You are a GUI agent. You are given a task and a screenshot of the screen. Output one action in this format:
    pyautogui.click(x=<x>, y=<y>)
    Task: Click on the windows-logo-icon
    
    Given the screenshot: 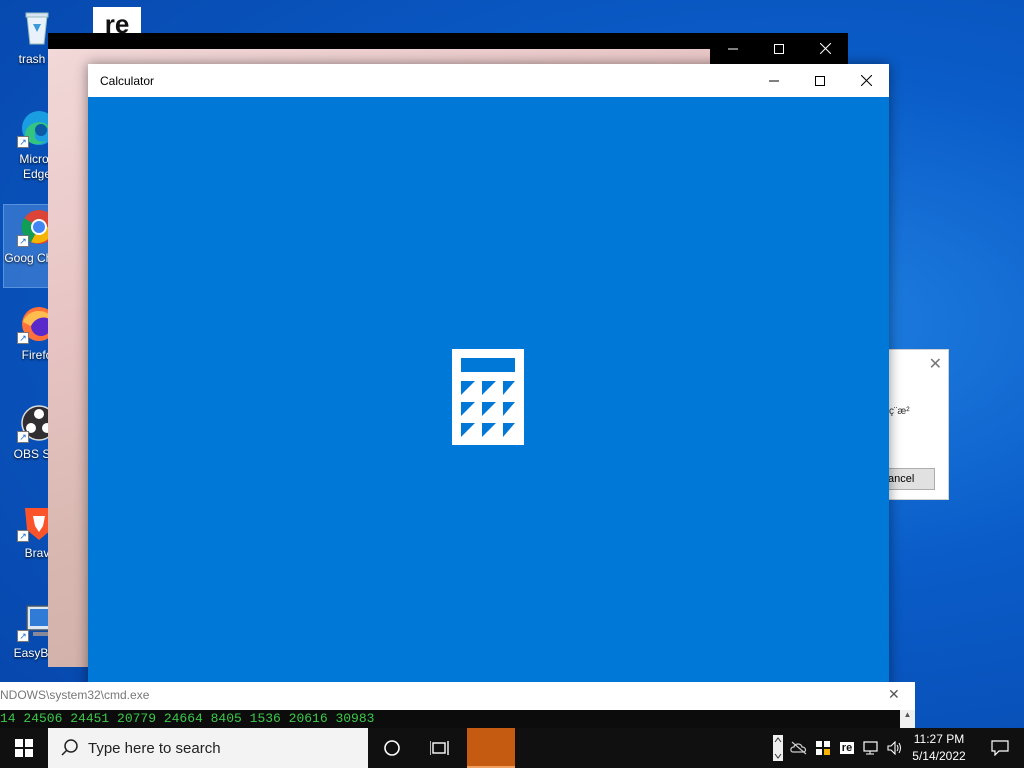 What is the action you would take?
    pyautogui.click(x=24, y=748)
    